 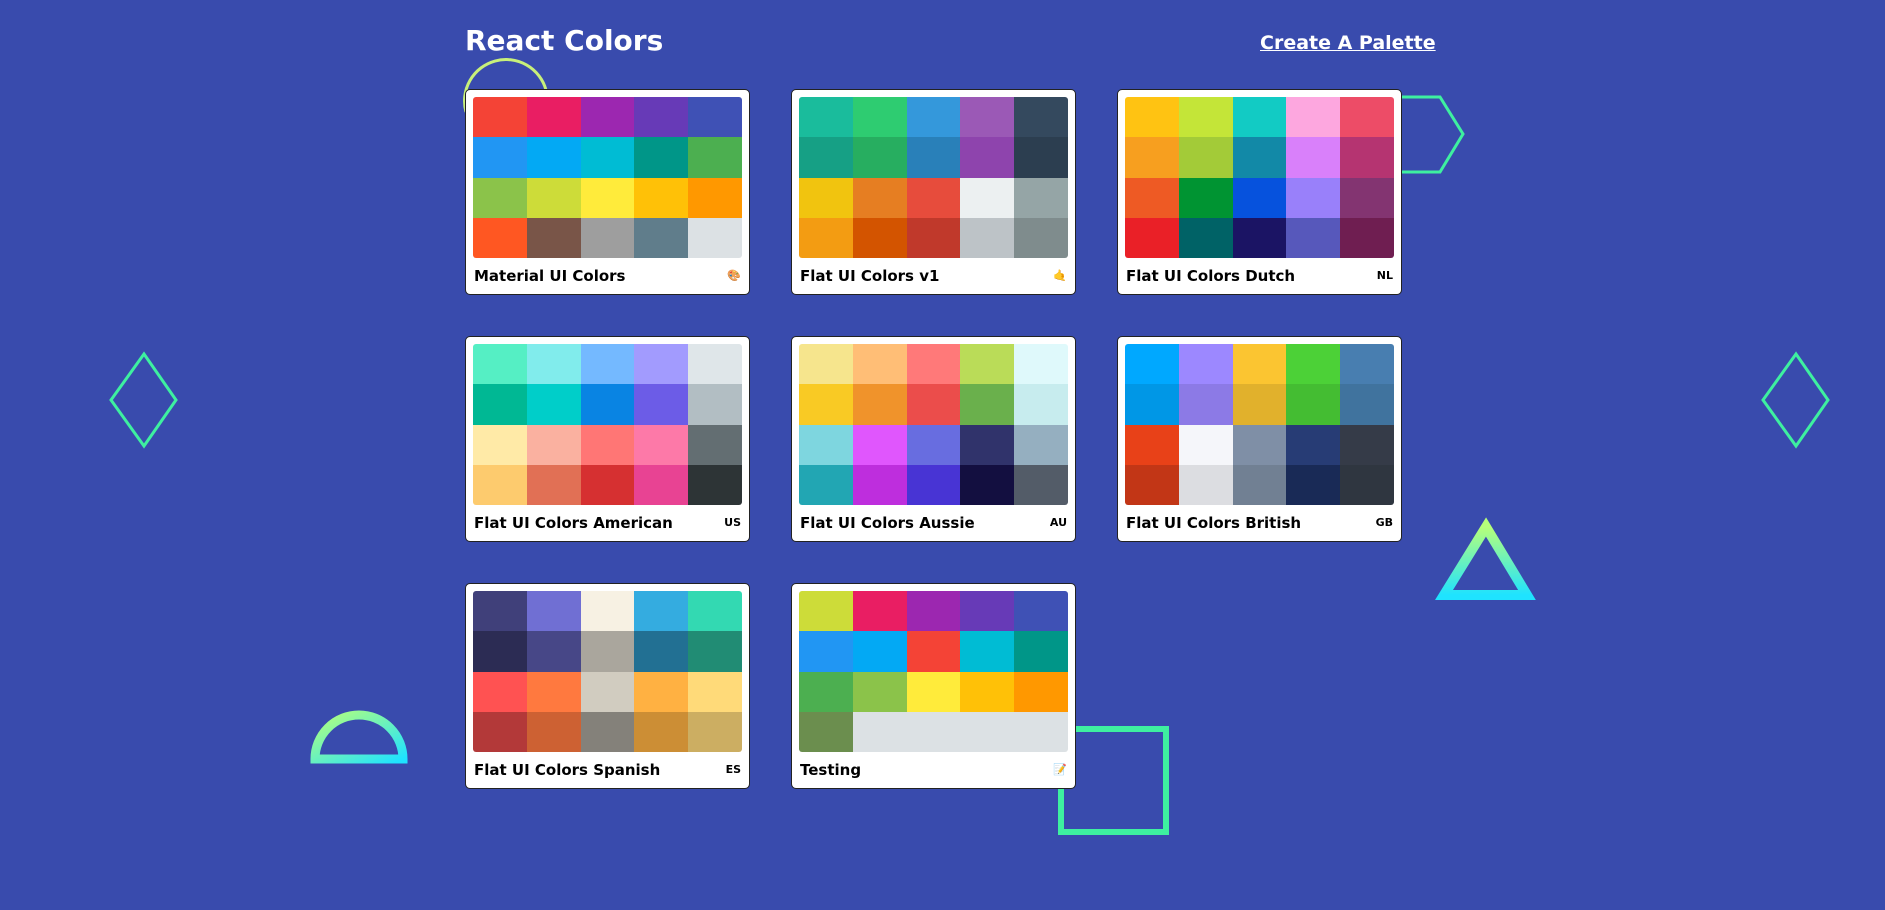 What do you see at coordinates (734, 275) in the screenshot?
I see `palette-emoji: 🎨` at bounding box center [734, 275].